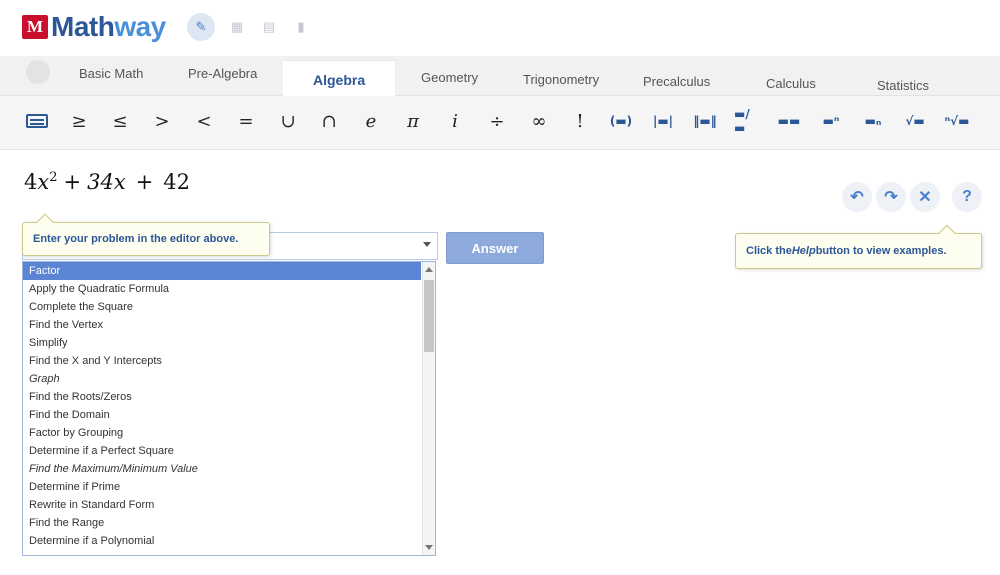  I want to click on logo-text: Mathway, so click(108, 26).